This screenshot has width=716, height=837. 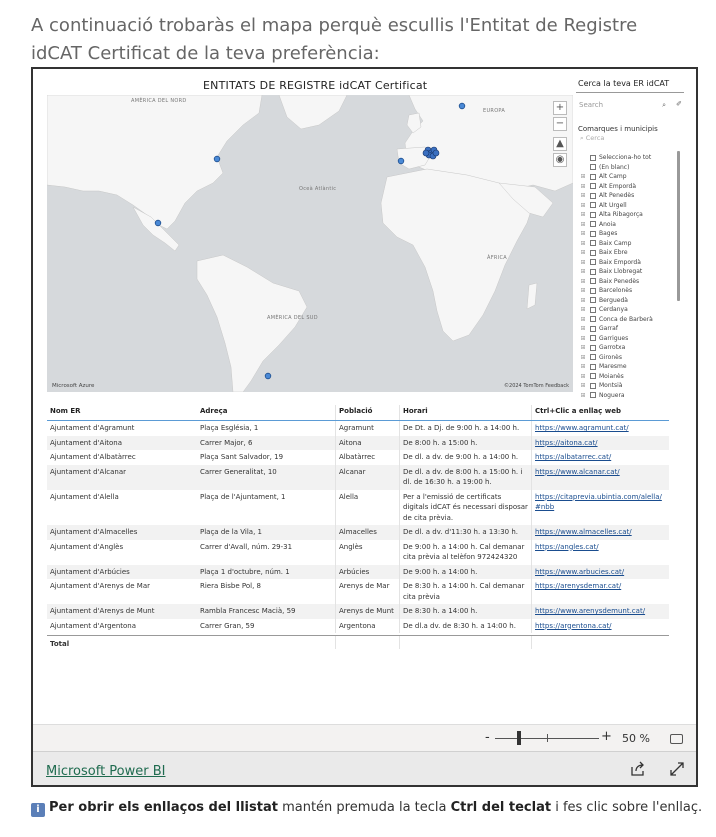 I want to click on slicer-item: ⊞ Bages, so click(x=626, y=234).